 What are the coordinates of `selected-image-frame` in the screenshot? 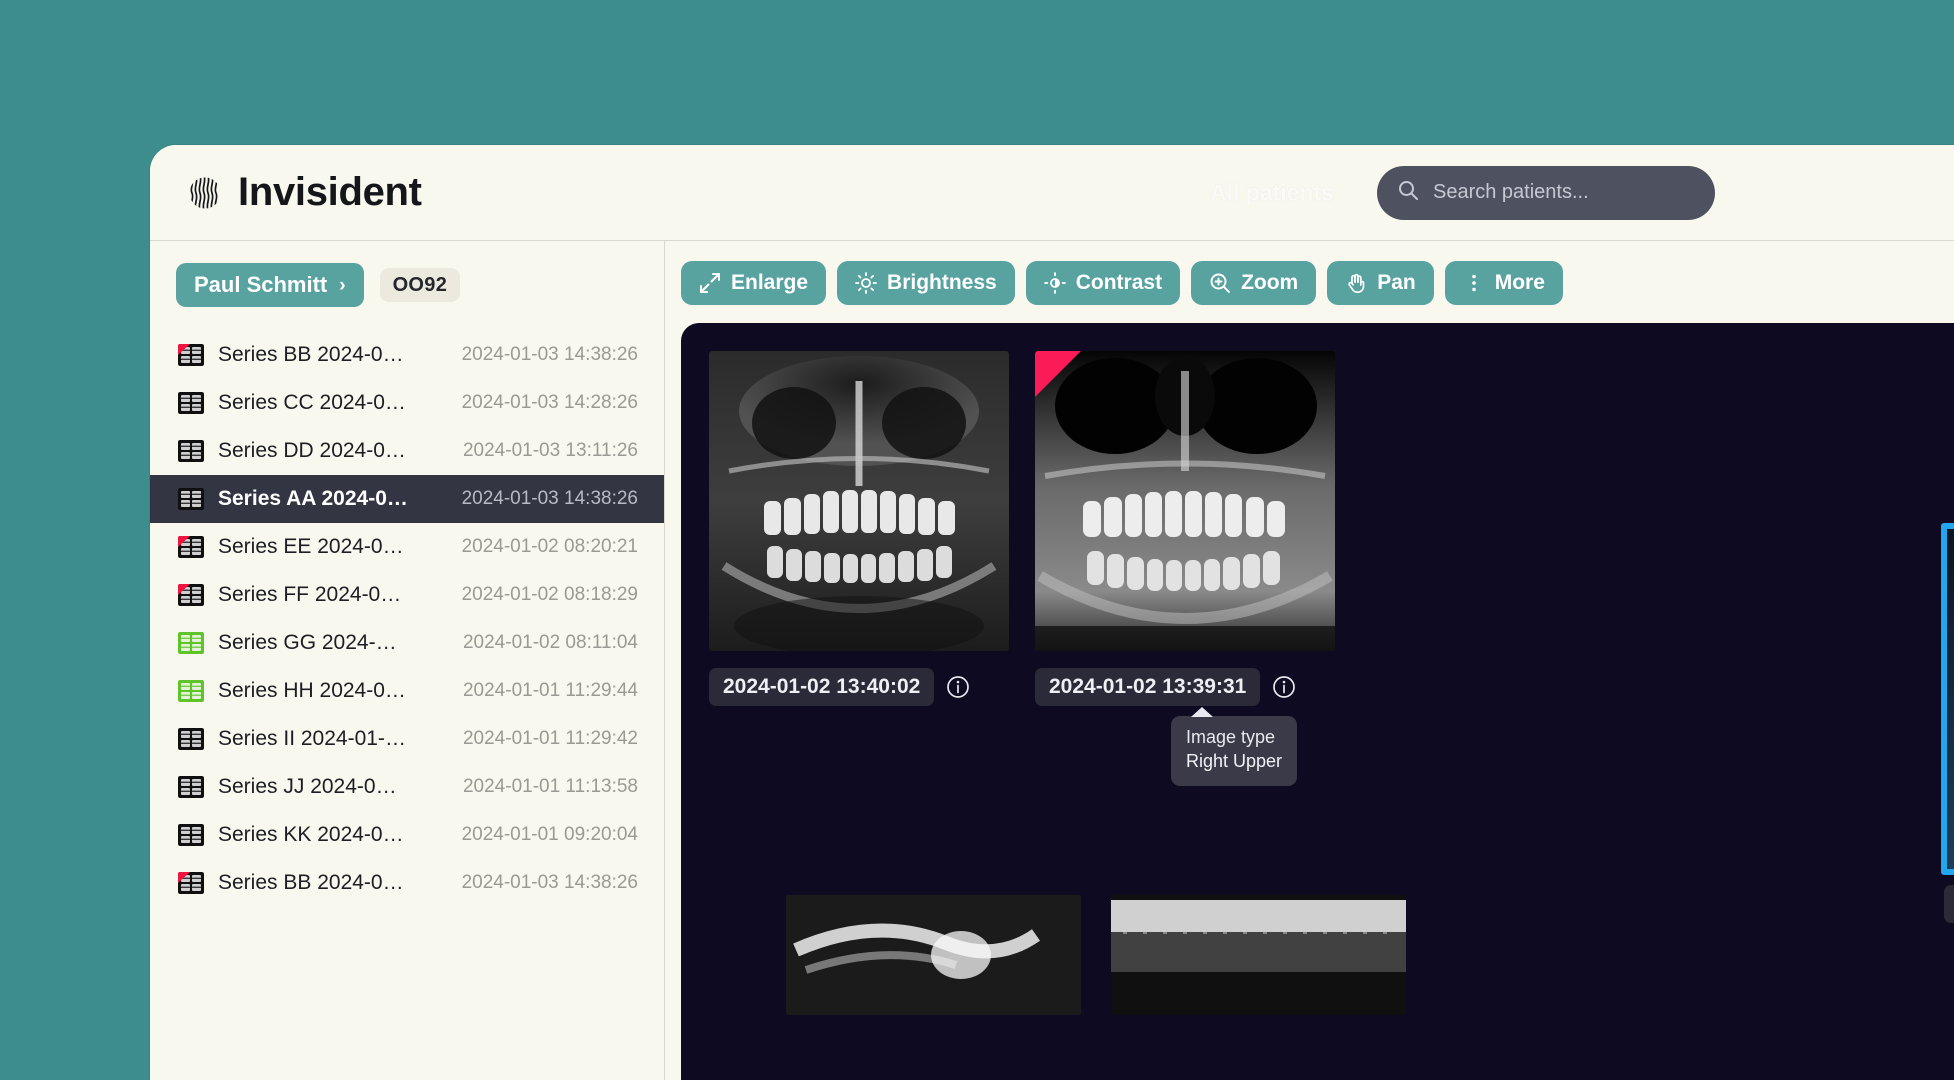 It's located at (1947, 699).